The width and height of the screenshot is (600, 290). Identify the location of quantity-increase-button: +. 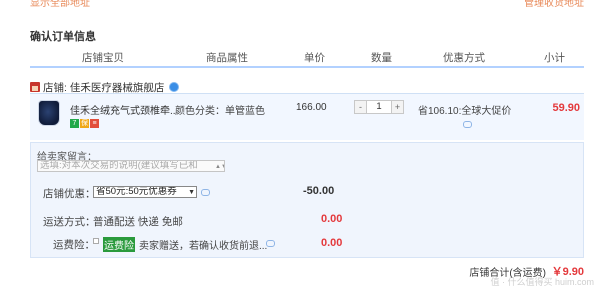
(397, 107).